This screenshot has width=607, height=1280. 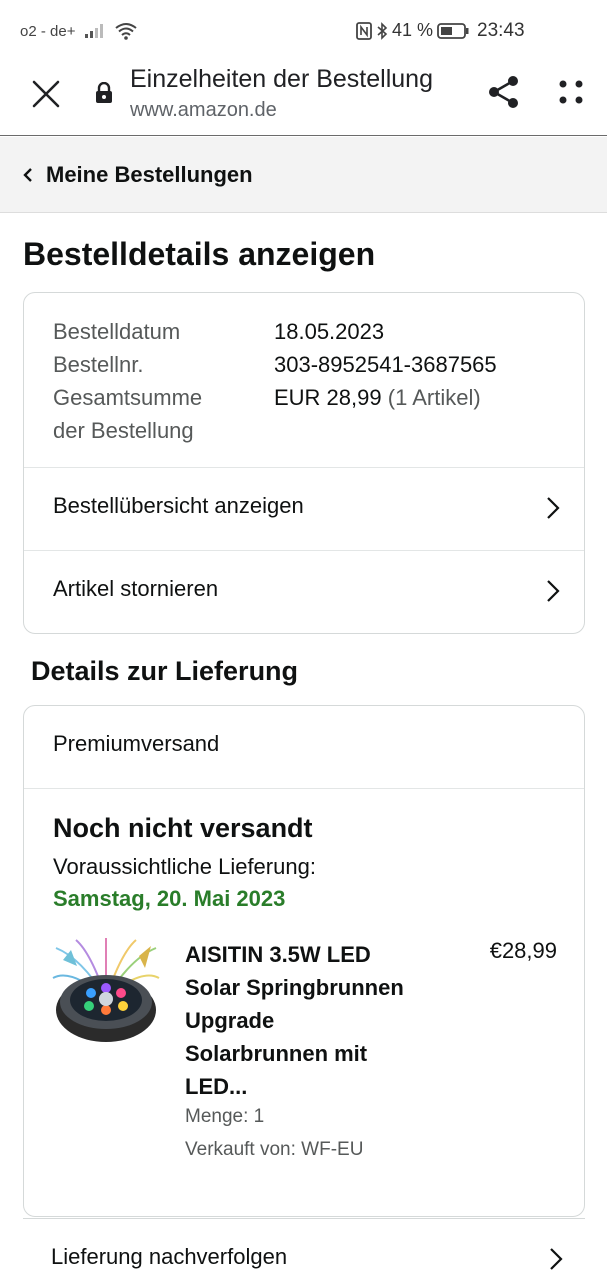 I want to click on view-order-summary-label: Bestellübersicht anzeigen, so click(x=178, y=506).